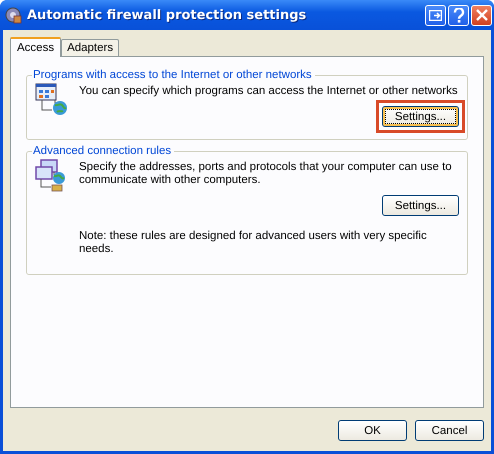  What do you see at coordinates (269, 91) in the screenshot?
I see `description-text: You can specify which programs can access the Internet or other networks` at bounding box center [269, 91].